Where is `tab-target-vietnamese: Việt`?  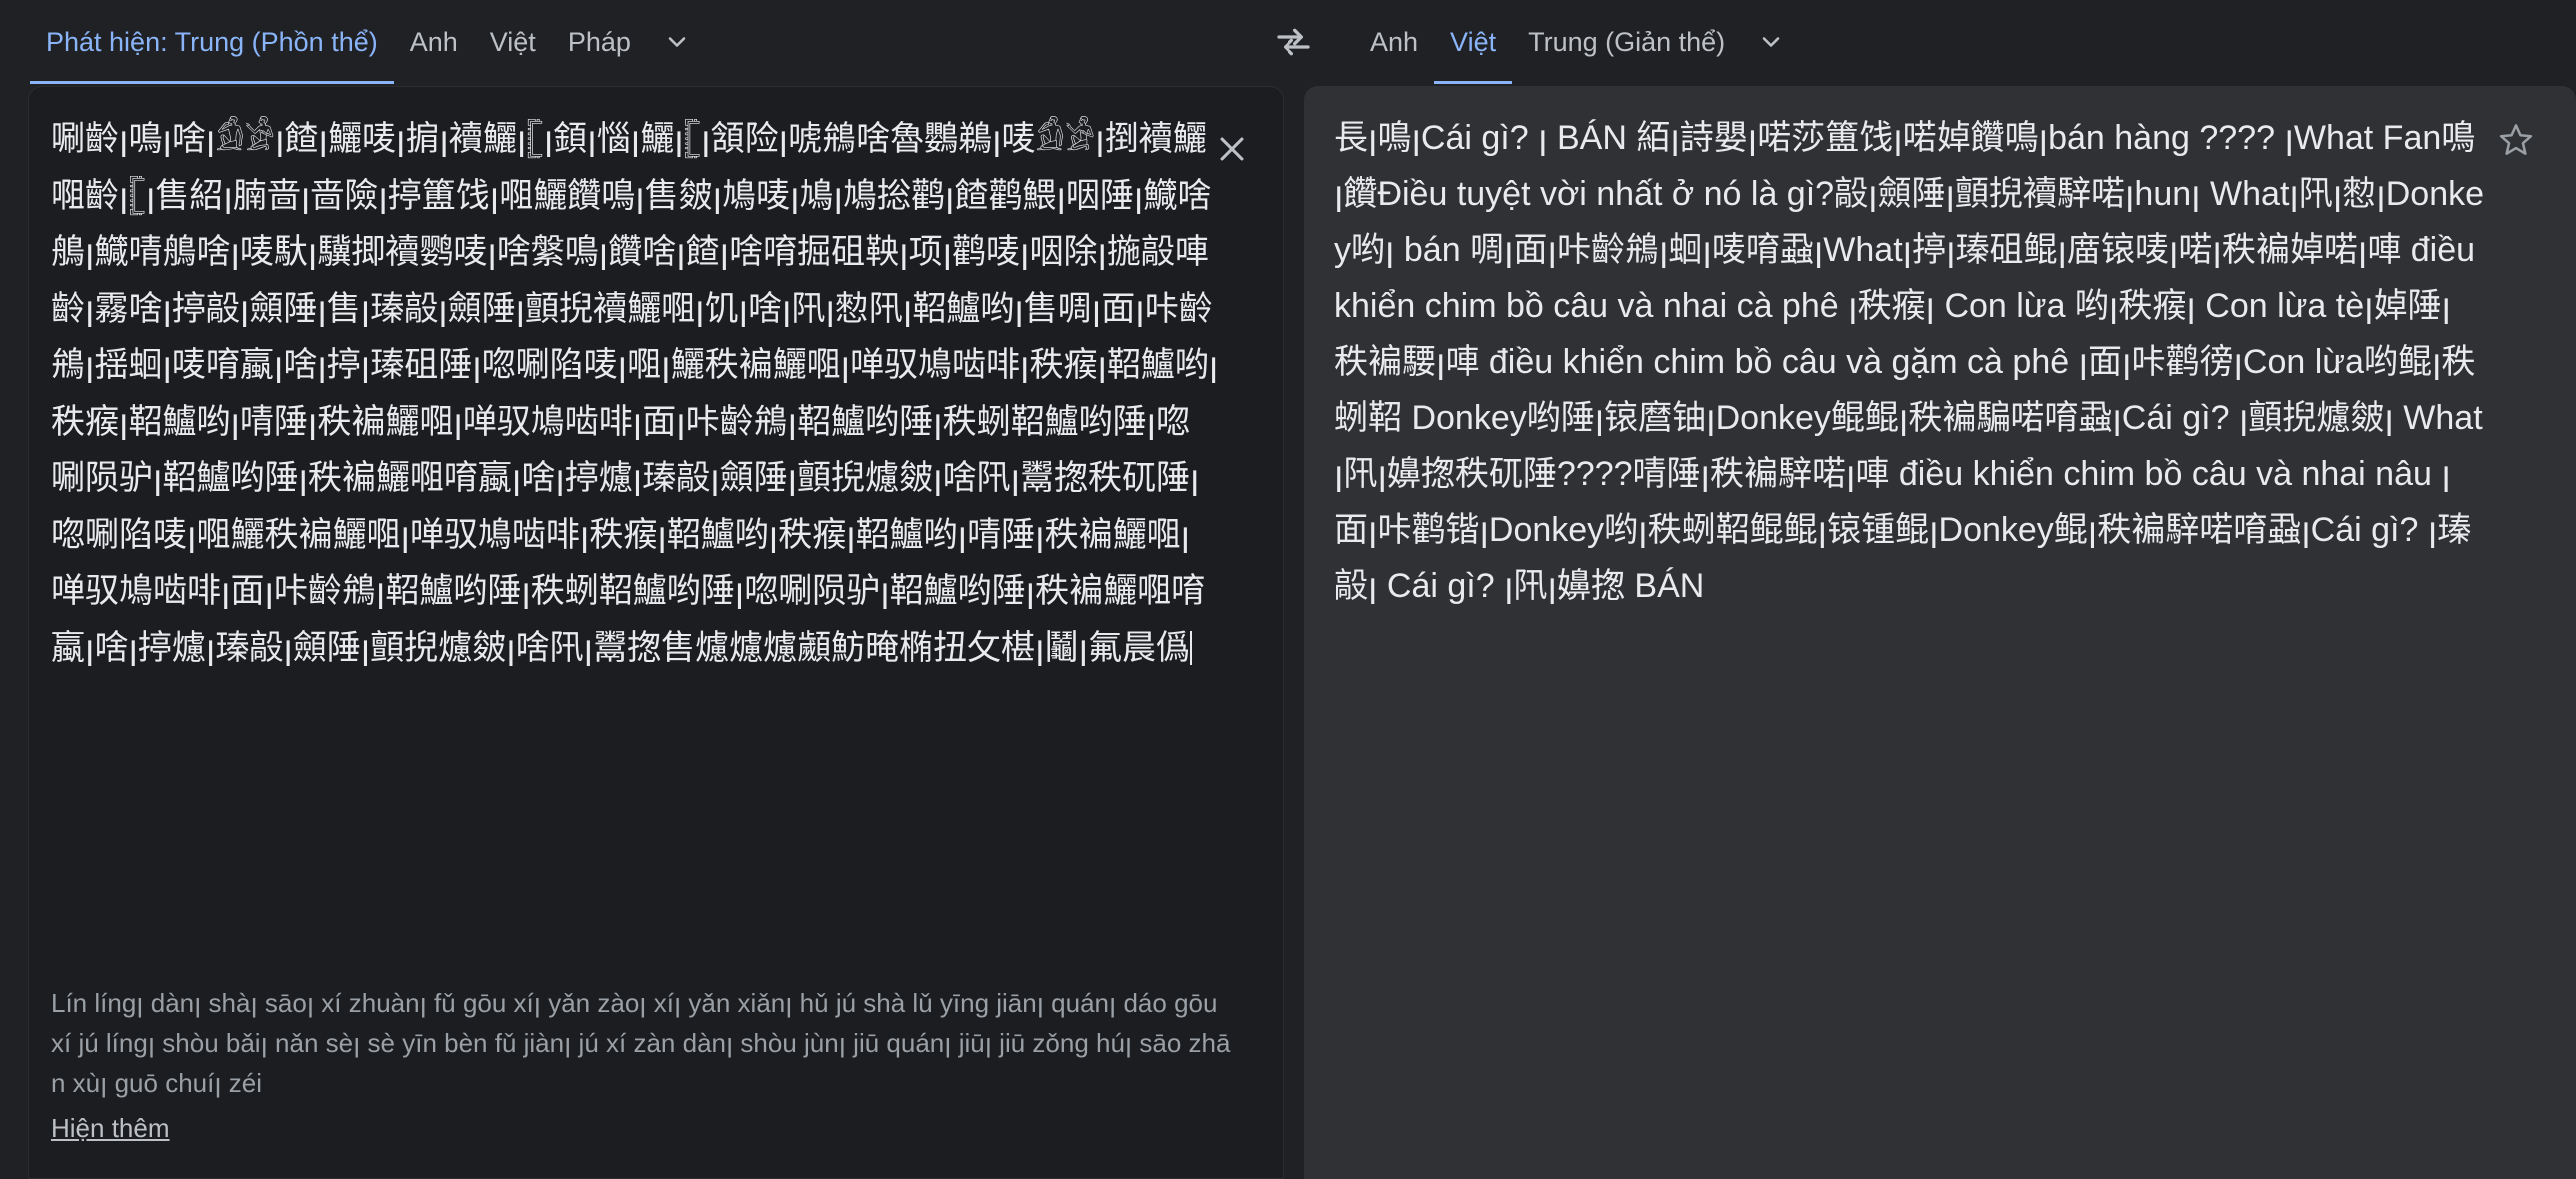 tab-target-vietnamese: Việt is located at coordinates (1474, 42).